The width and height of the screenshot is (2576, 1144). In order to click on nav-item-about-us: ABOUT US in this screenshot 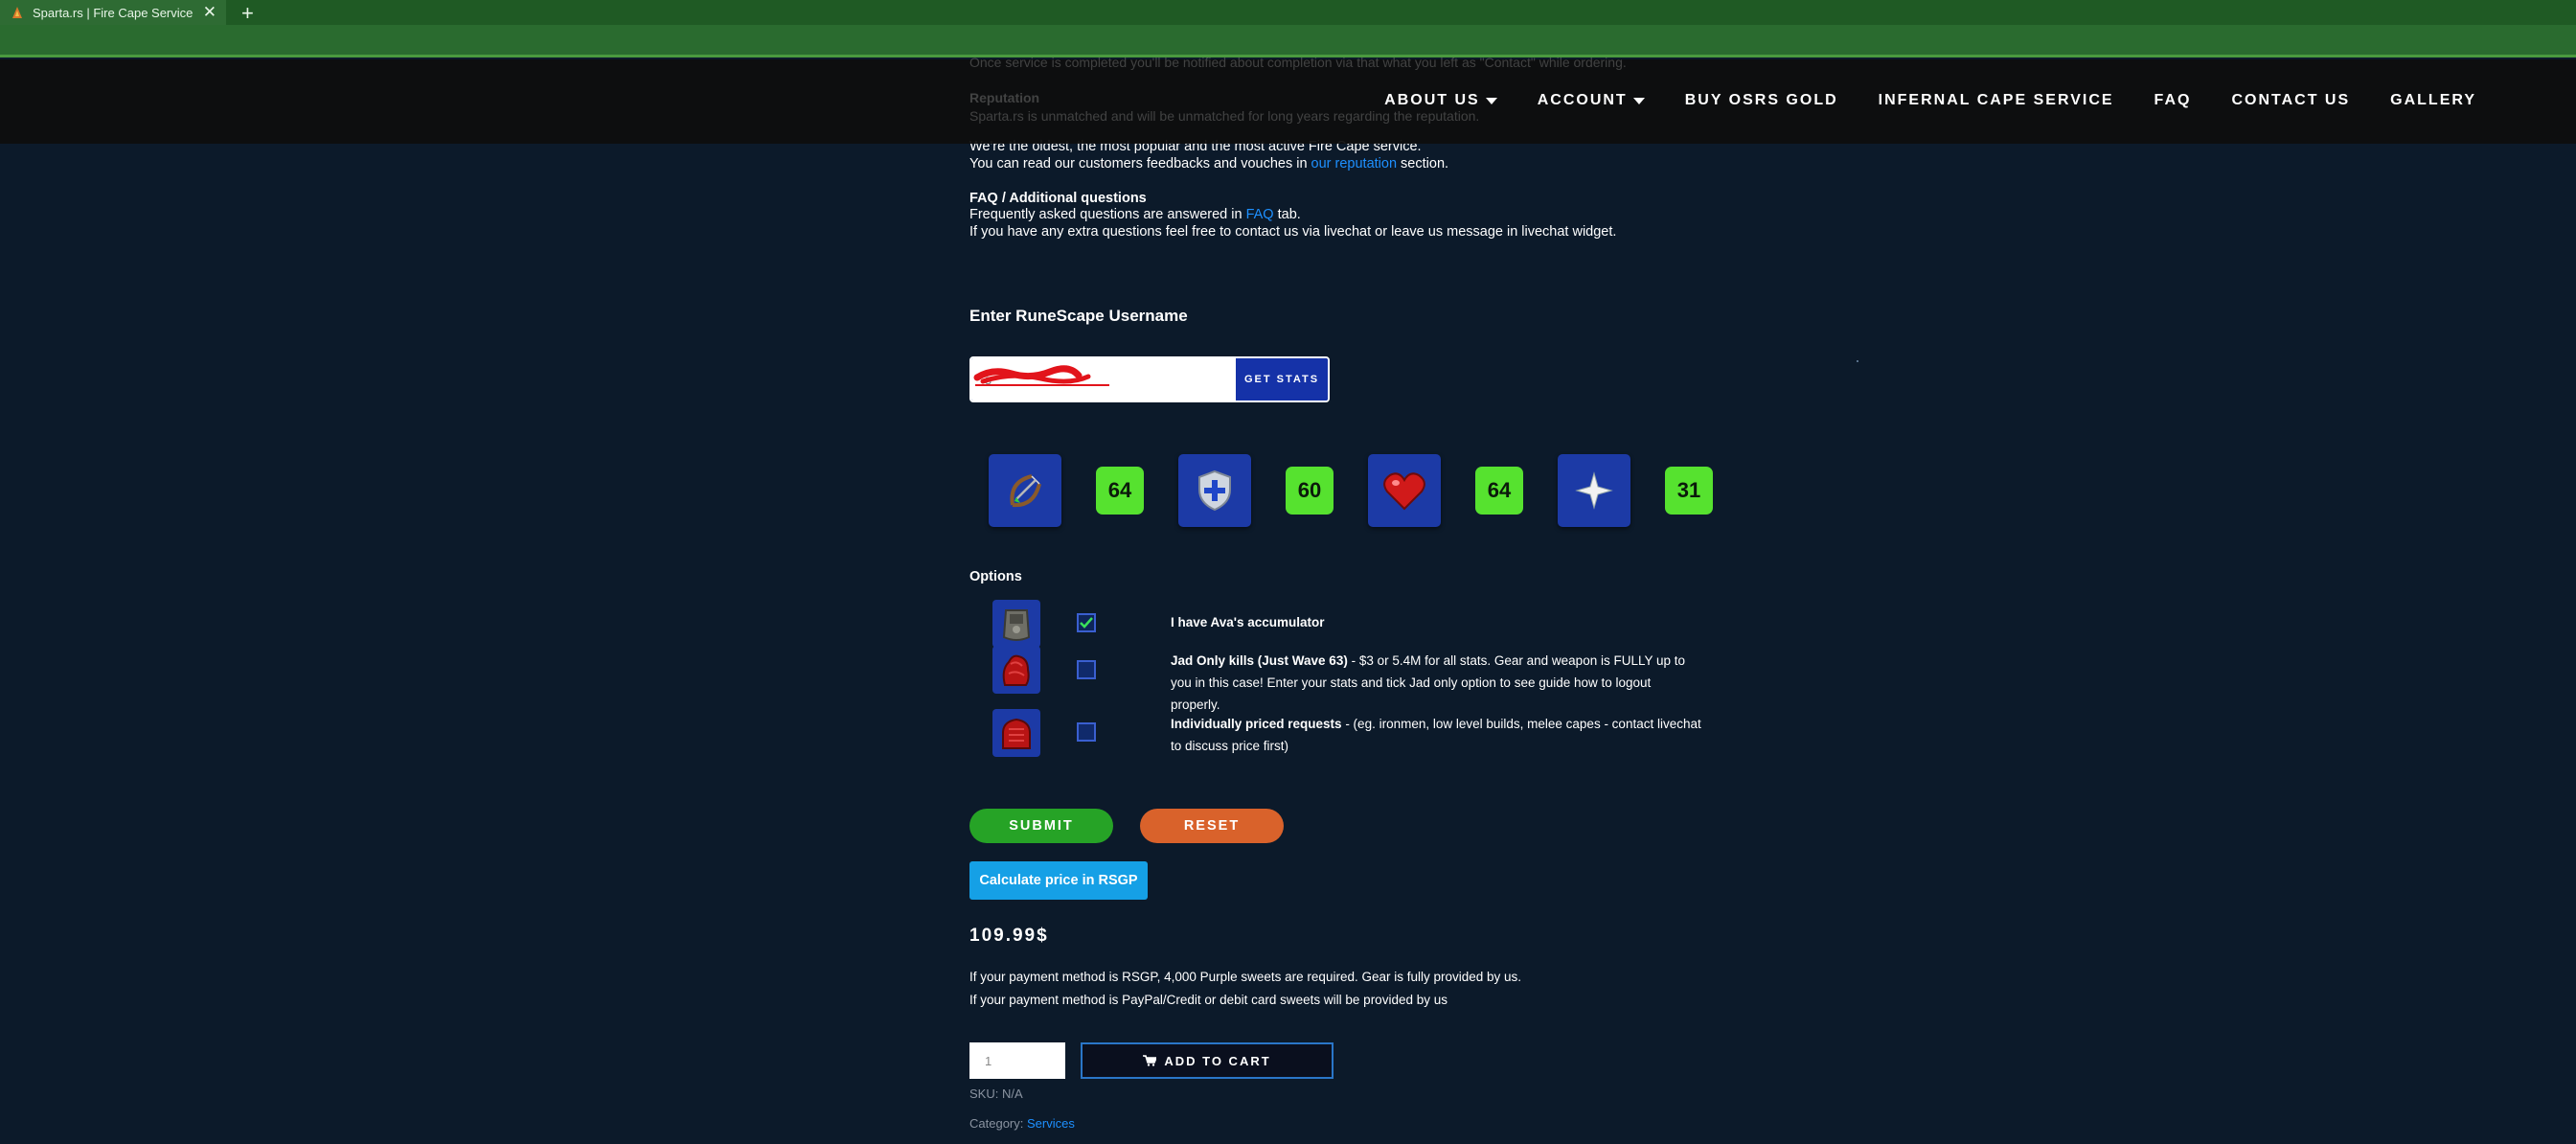, I will do `click(1441, 100)`.